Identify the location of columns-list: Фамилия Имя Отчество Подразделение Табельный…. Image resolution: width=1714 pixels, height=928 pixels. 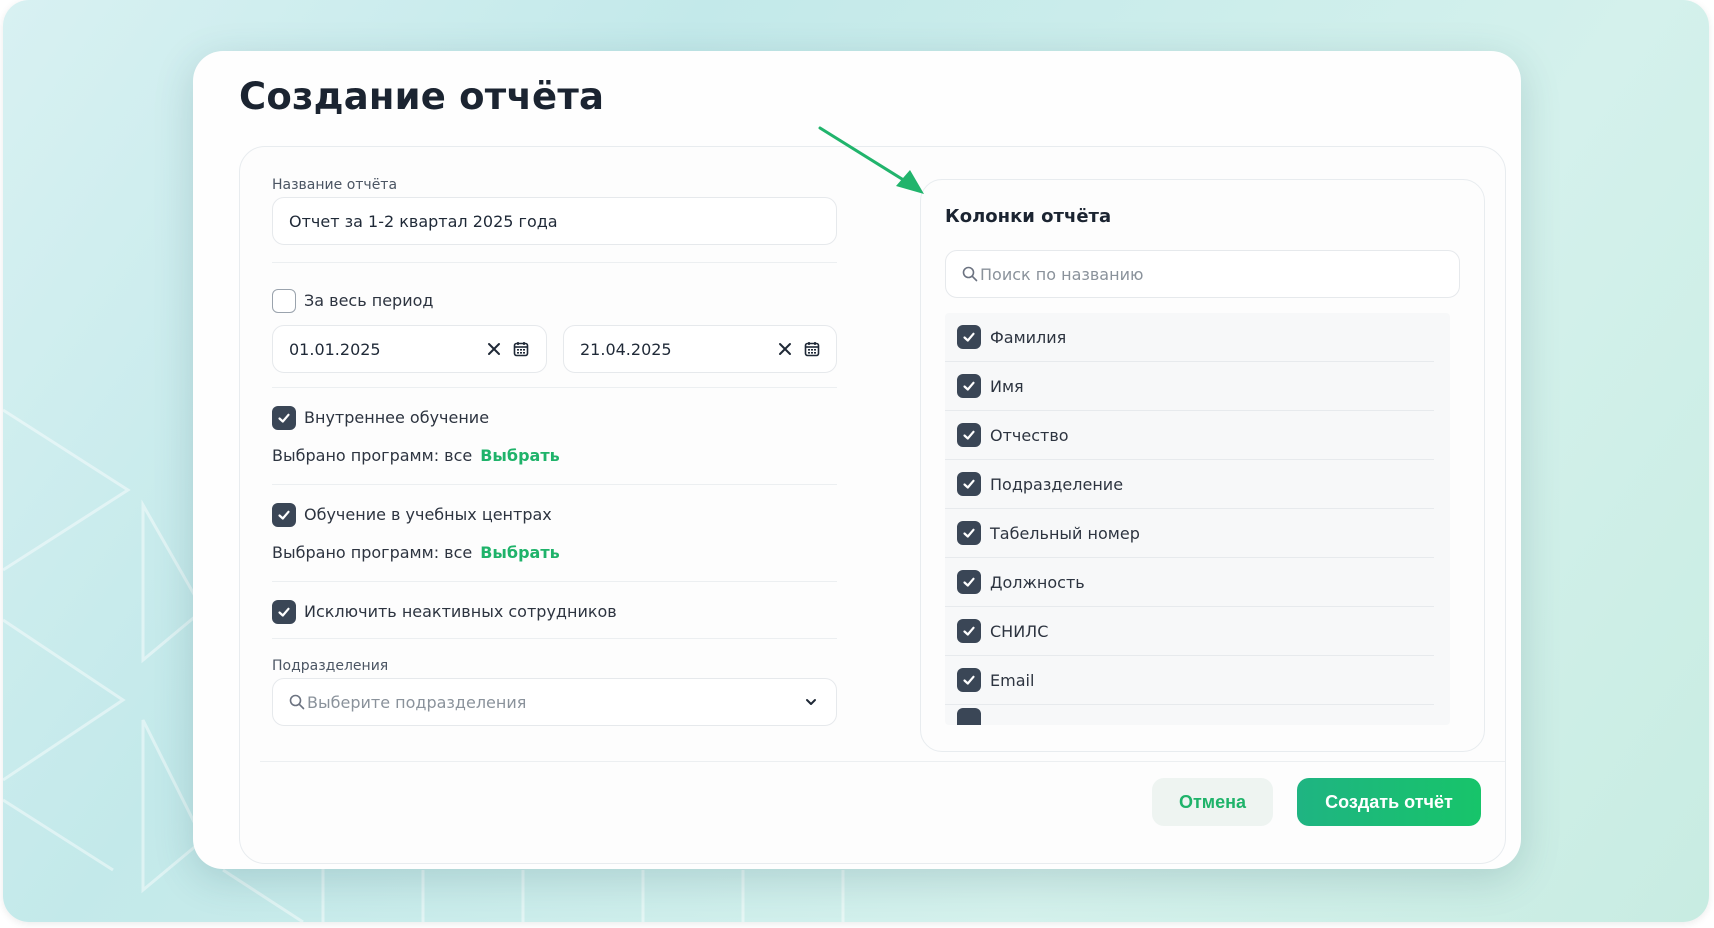
(1197, 519).